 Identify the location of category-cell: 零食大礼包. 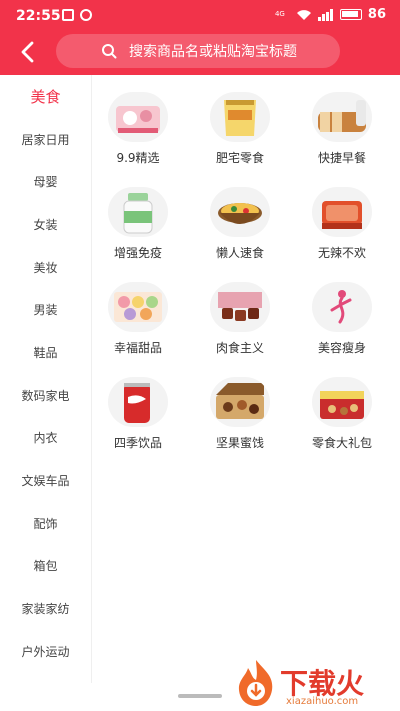
(342, 417).